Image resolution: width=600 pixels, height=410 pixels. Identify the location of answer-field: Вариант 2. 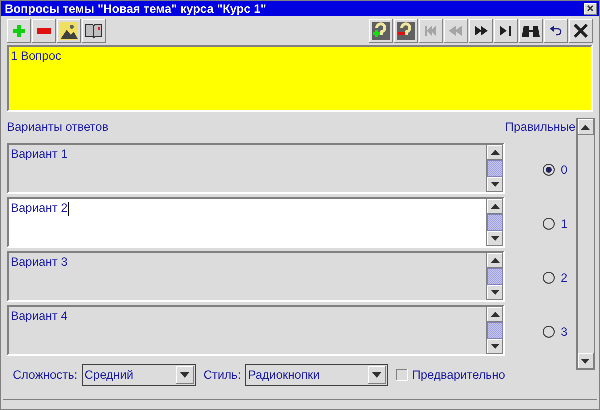
(256, 222).